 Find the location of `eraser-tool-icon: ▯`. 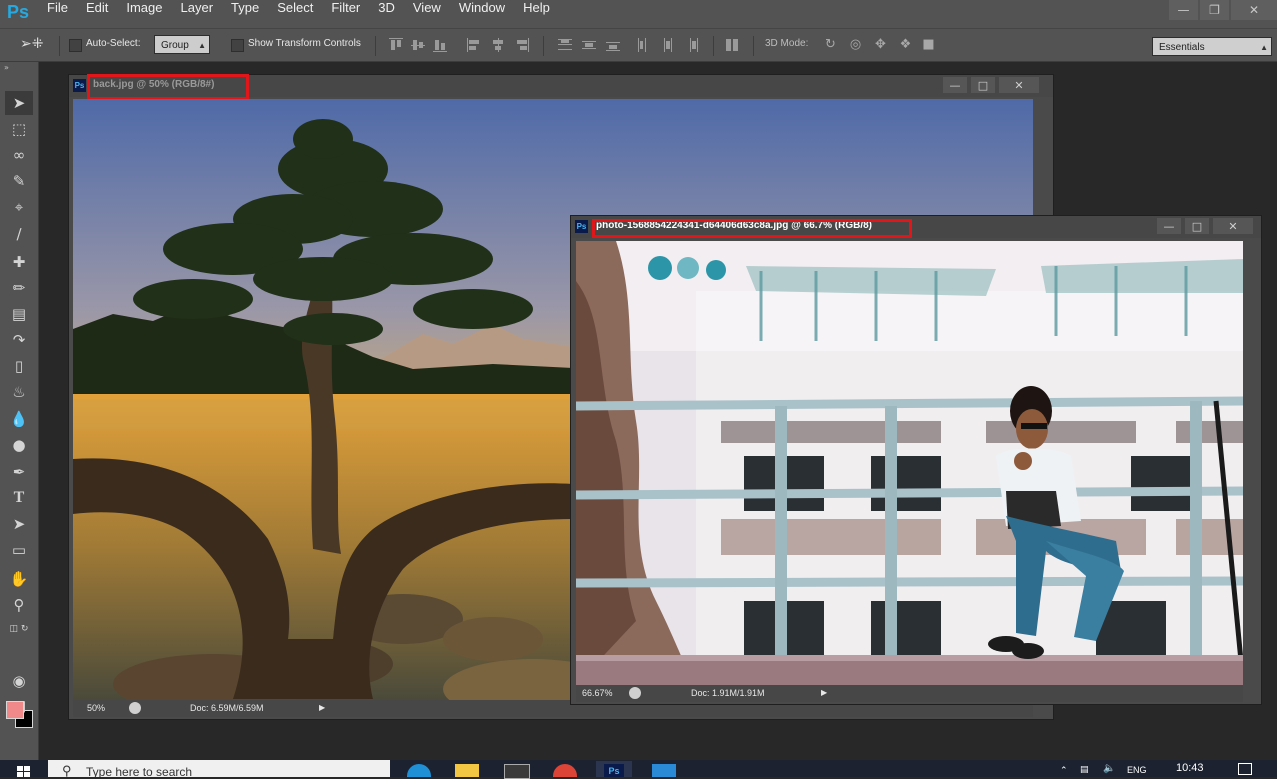

eraser-tool-icon: ▯ is located at coordinates (19, 366).